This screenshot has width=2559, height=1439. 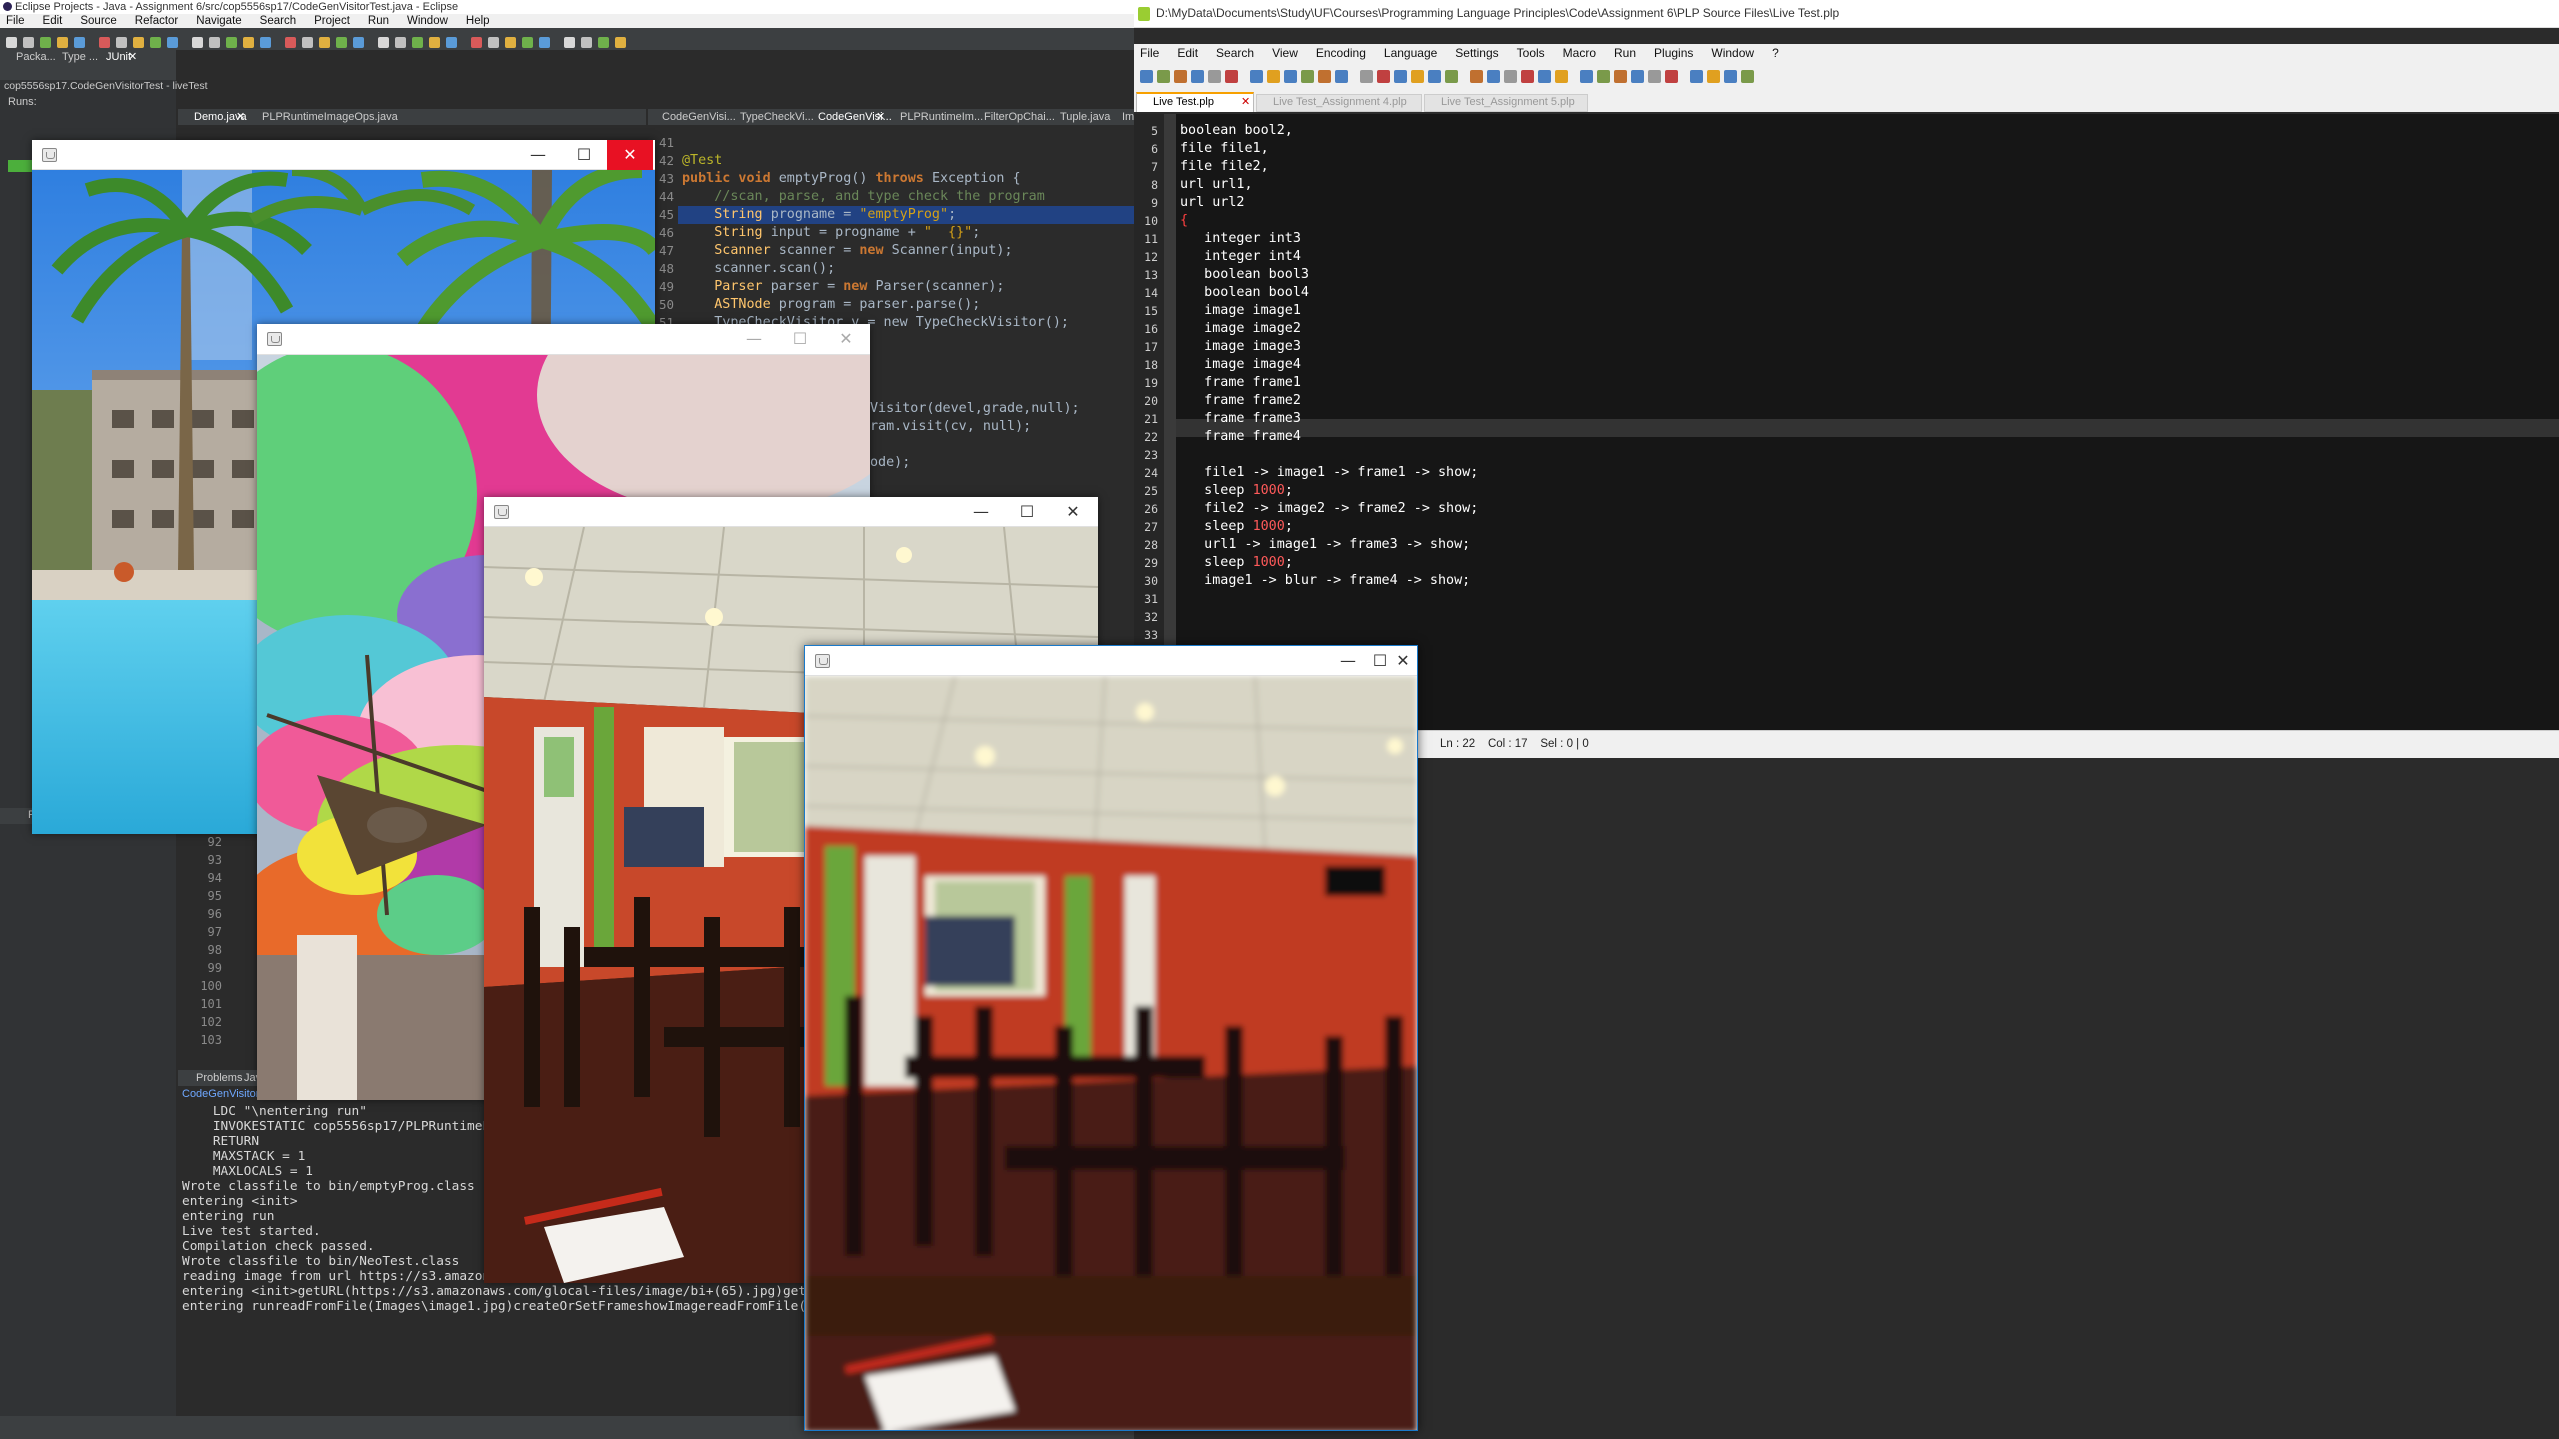 What do you see at coordinates (427, 21) in the screenshot?
I see `menu-window: Window` at bounding box center [427, 21].